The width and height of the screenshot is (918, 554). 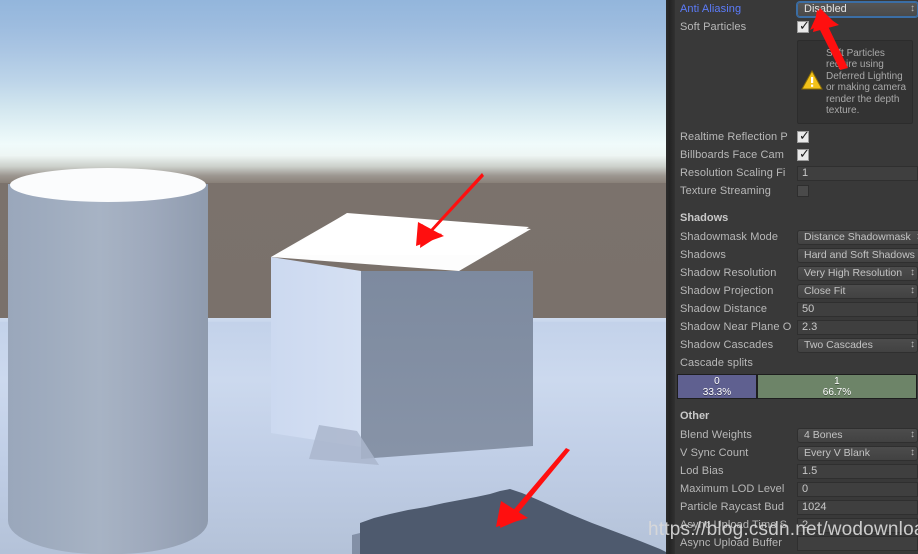 What do you see at coordinates (447, 365) in the screenshot?
I see `cube-right-face` at bounding box center [447, 365].